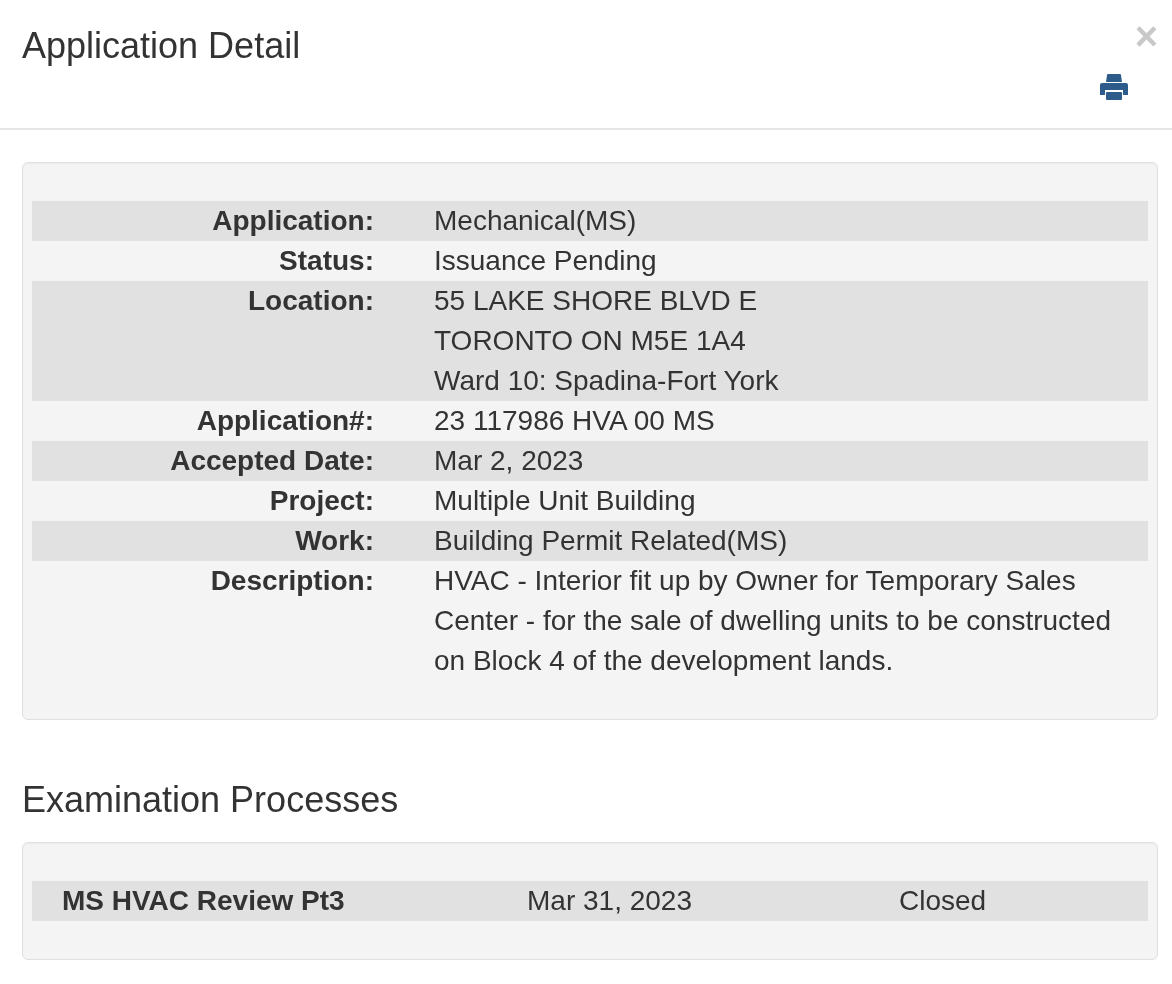 This screenshot has width=1172, height=984. I want to click on detail-value: HVAC - Interior fit up by Owner for Temporary Sales Center - for the sale of dwelling units to be constructed on Block 4 of the development lands., so click(773, 621).